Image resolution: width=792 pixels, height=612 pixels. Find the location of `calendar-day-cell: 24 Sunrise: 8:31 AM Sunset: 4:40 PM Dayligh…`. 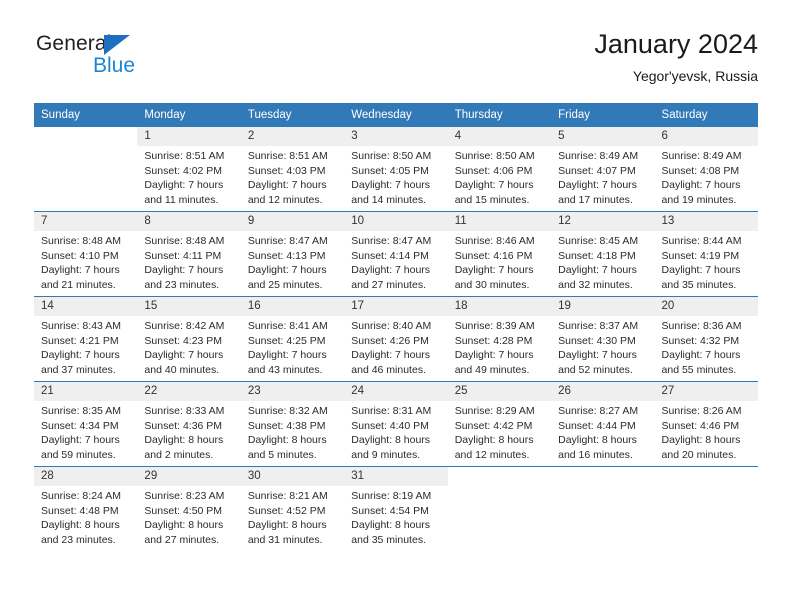

calendar-day-cell: 24 Sunrise: 8:31 AM Sunset: 4:40 PM Dayligh… is located at coordinates (396, 424).